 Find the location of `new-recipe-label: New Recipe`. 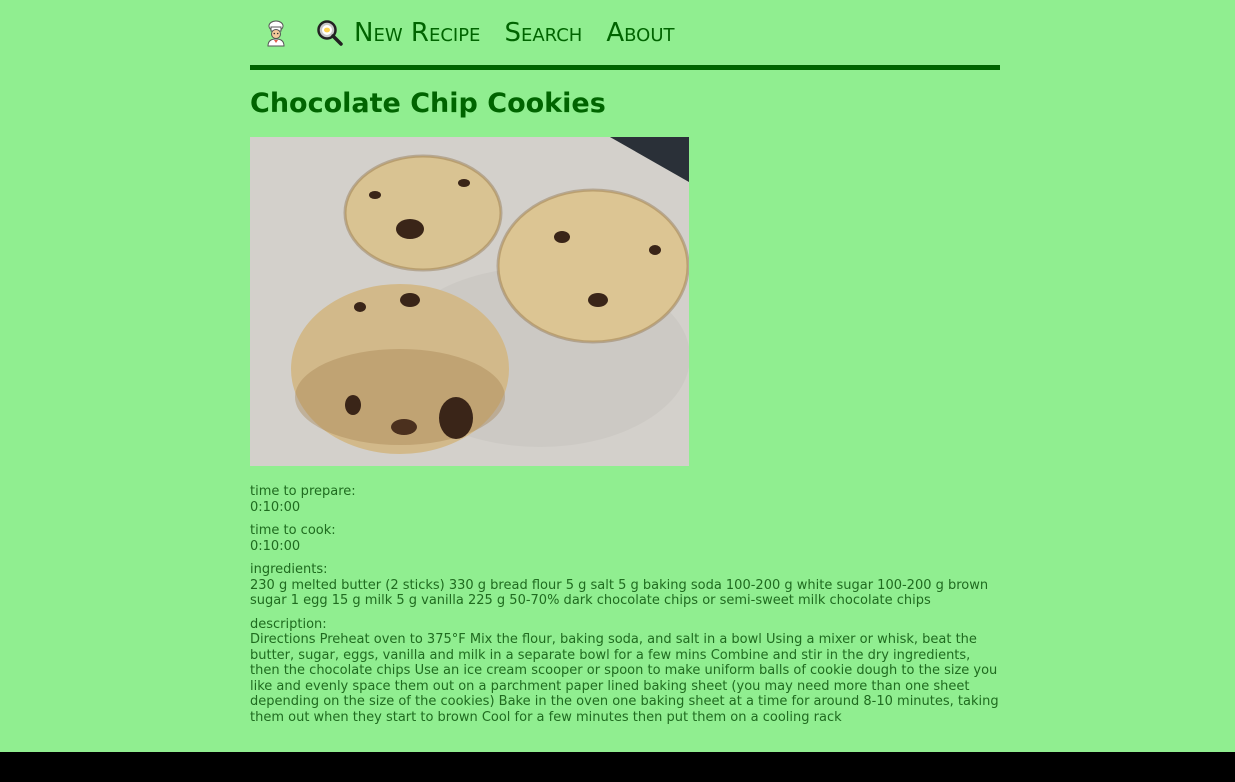

new-recipe-label: New Recipe is located at coordinates (417, 32).